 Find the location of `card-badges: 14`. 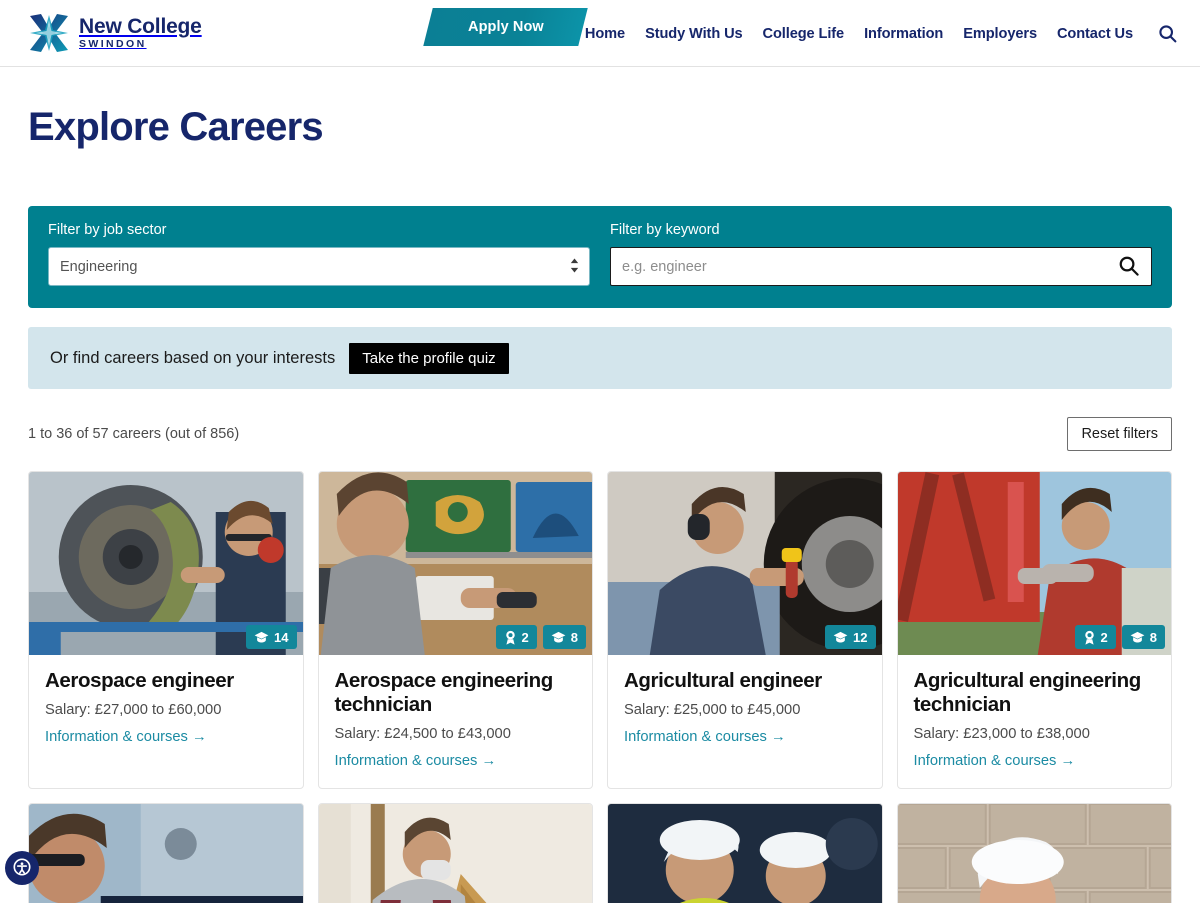

card-badges: 14 is located at coordinates (271, 637).